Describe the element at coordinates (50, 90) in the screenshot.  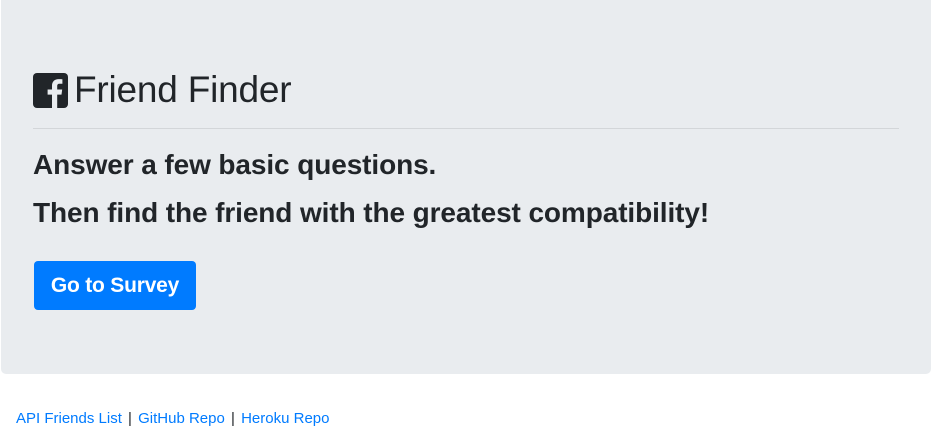
I see `facebook-square-icon` at that location.